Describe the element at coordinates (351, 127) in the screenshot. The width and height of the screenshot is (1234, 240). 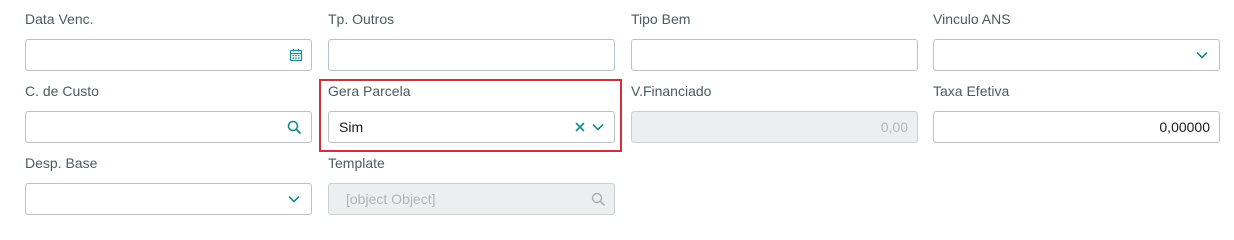
I see `gera-parcela-value: Sim` at that location.